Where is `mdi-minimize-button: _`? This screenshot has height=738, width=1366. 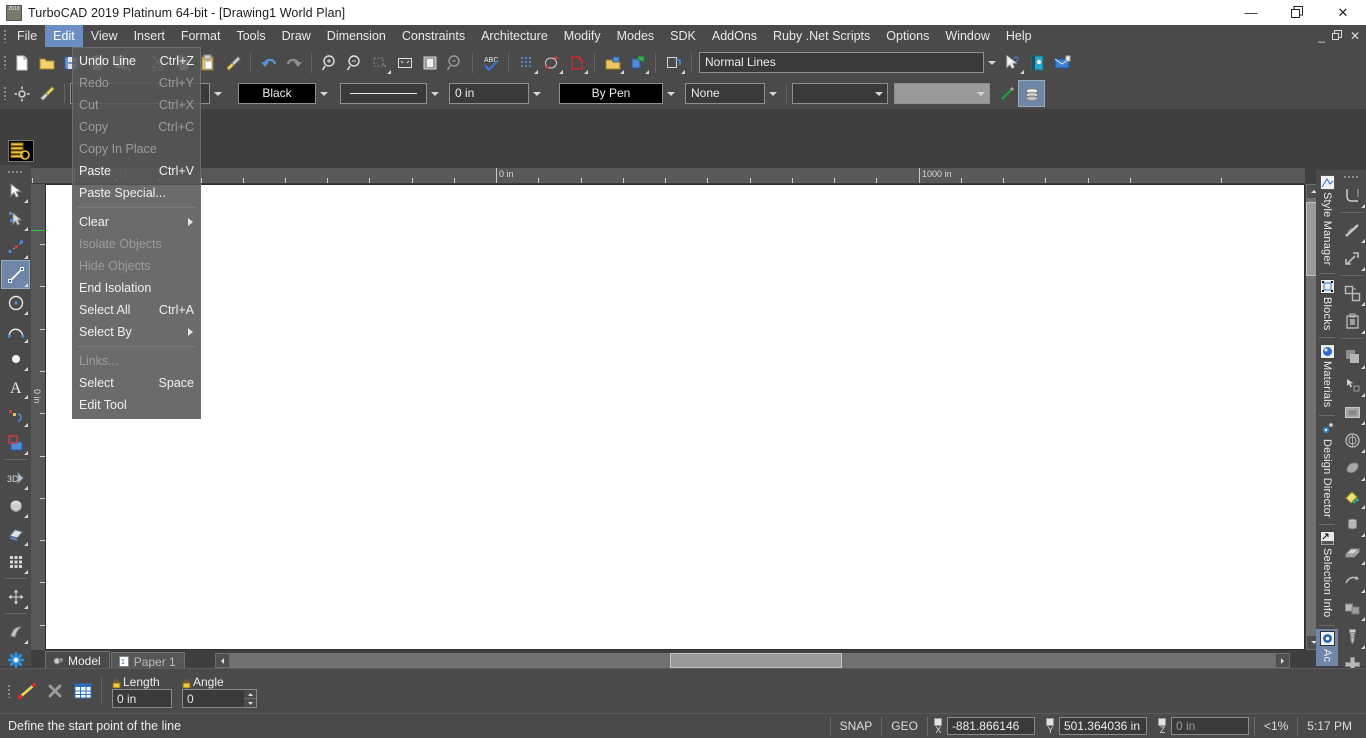 mdi-minimize-button: _ is located at coordinates (1321, 36).